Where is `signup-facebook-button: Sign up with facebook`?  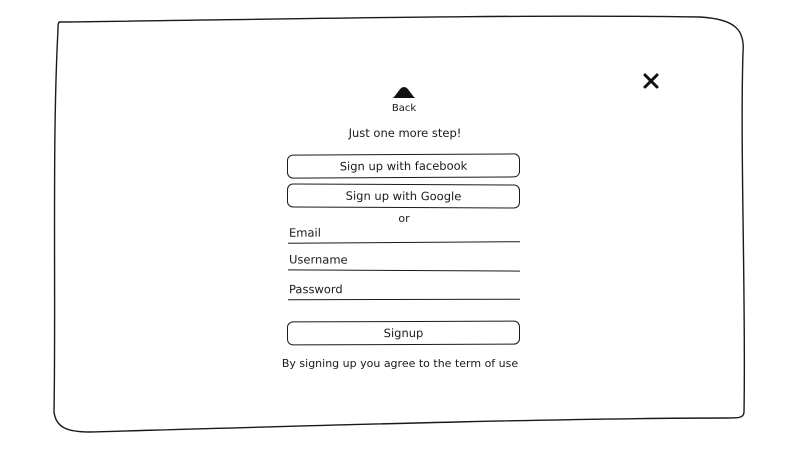
signup-facebook-button: Sign up with facebook is located at coordinates (403, 166).